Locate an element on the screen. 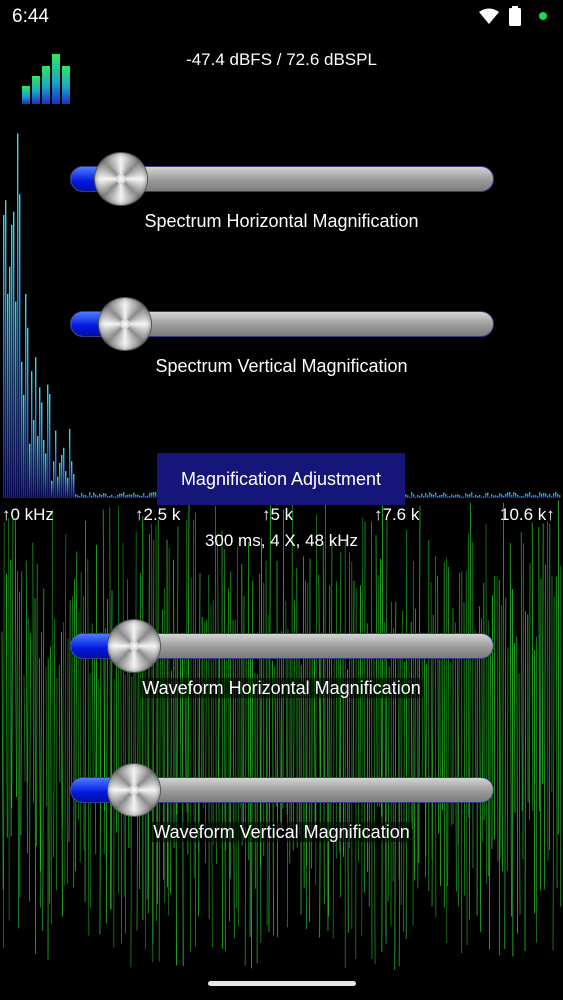 The width and height of the screenshot is (563, 1000). slider-label: Waveform Vertical Magnification is located at coordinates (281, 832).